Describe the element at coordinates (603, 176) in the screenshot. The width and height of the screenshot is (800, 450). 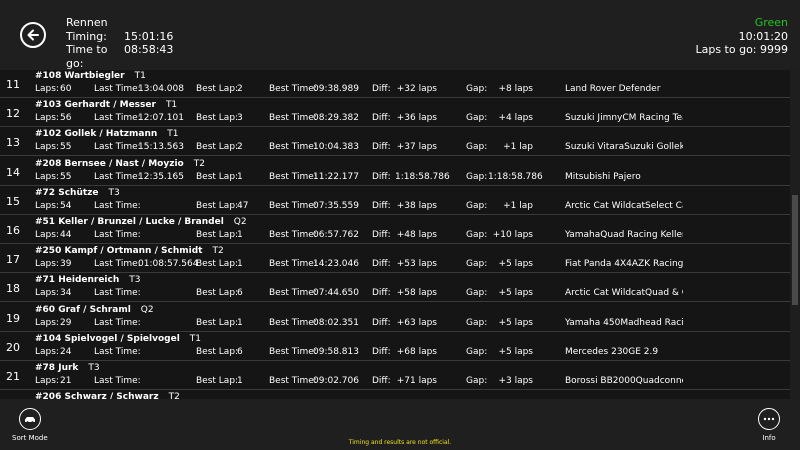
I see `vehicle-team: Mitsubishi Pajero` at that location.